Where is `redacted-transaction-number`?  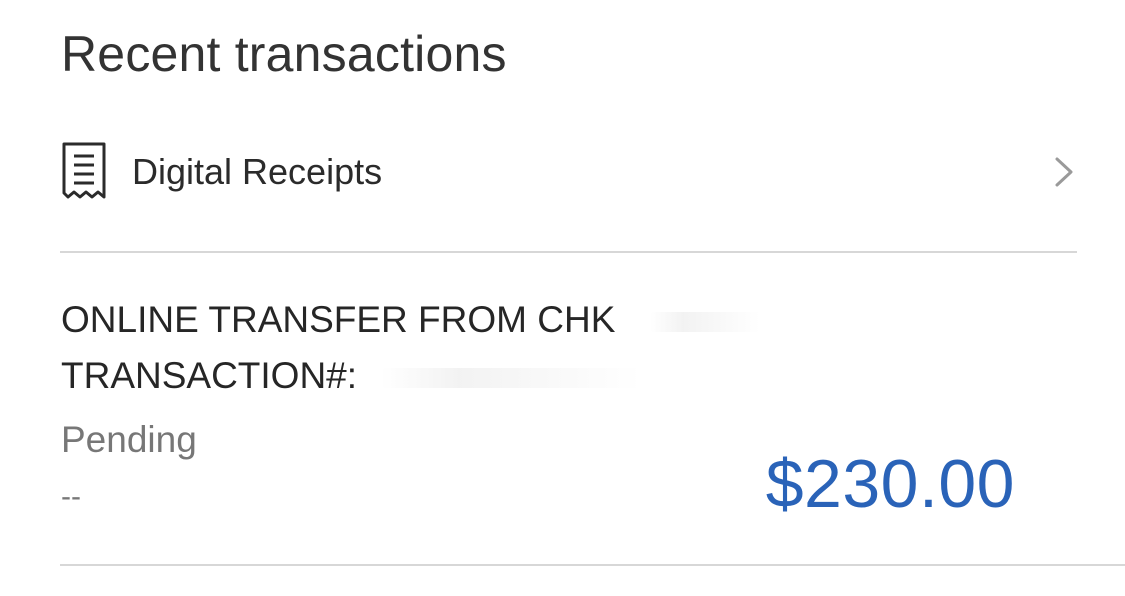
redacted-transaction-number is located at coordinates (511, 378).